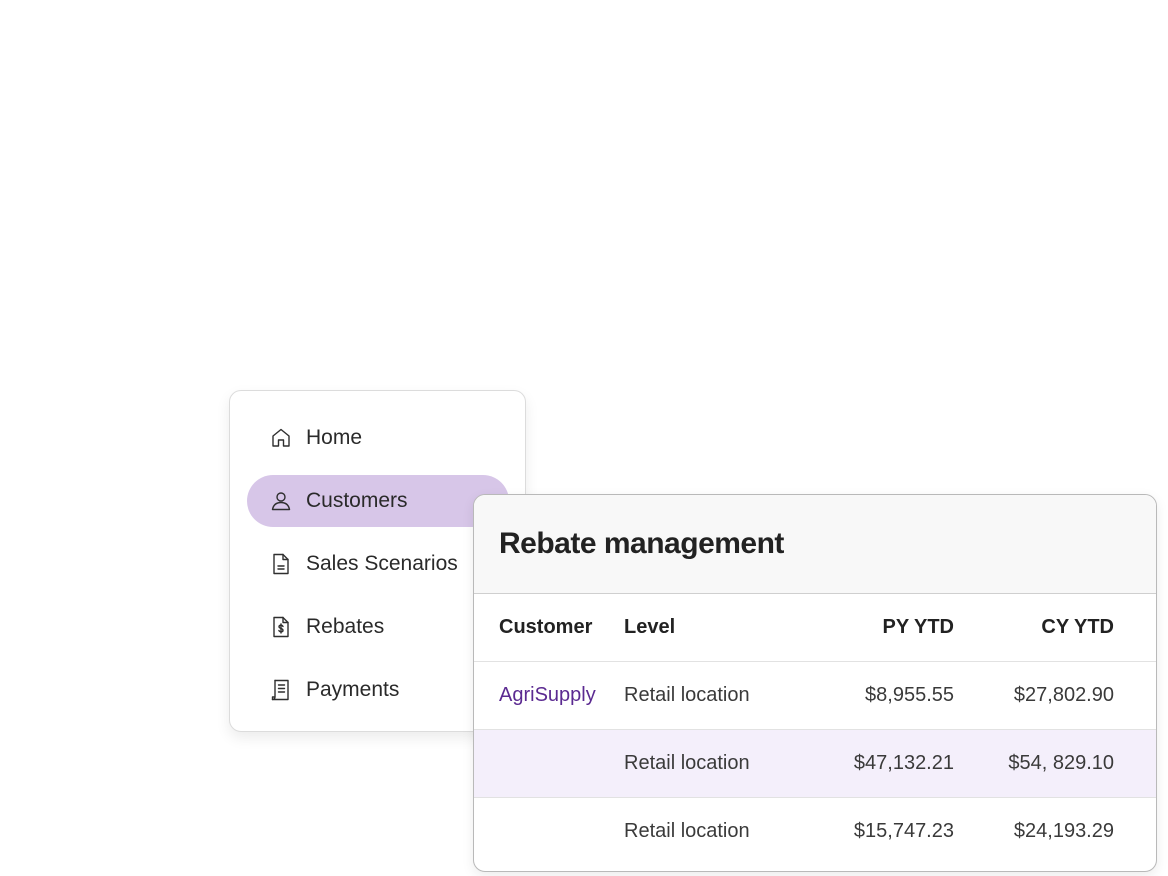  I want to click on column-header-cy-ytd: CY YTD, so click(1055, 628).